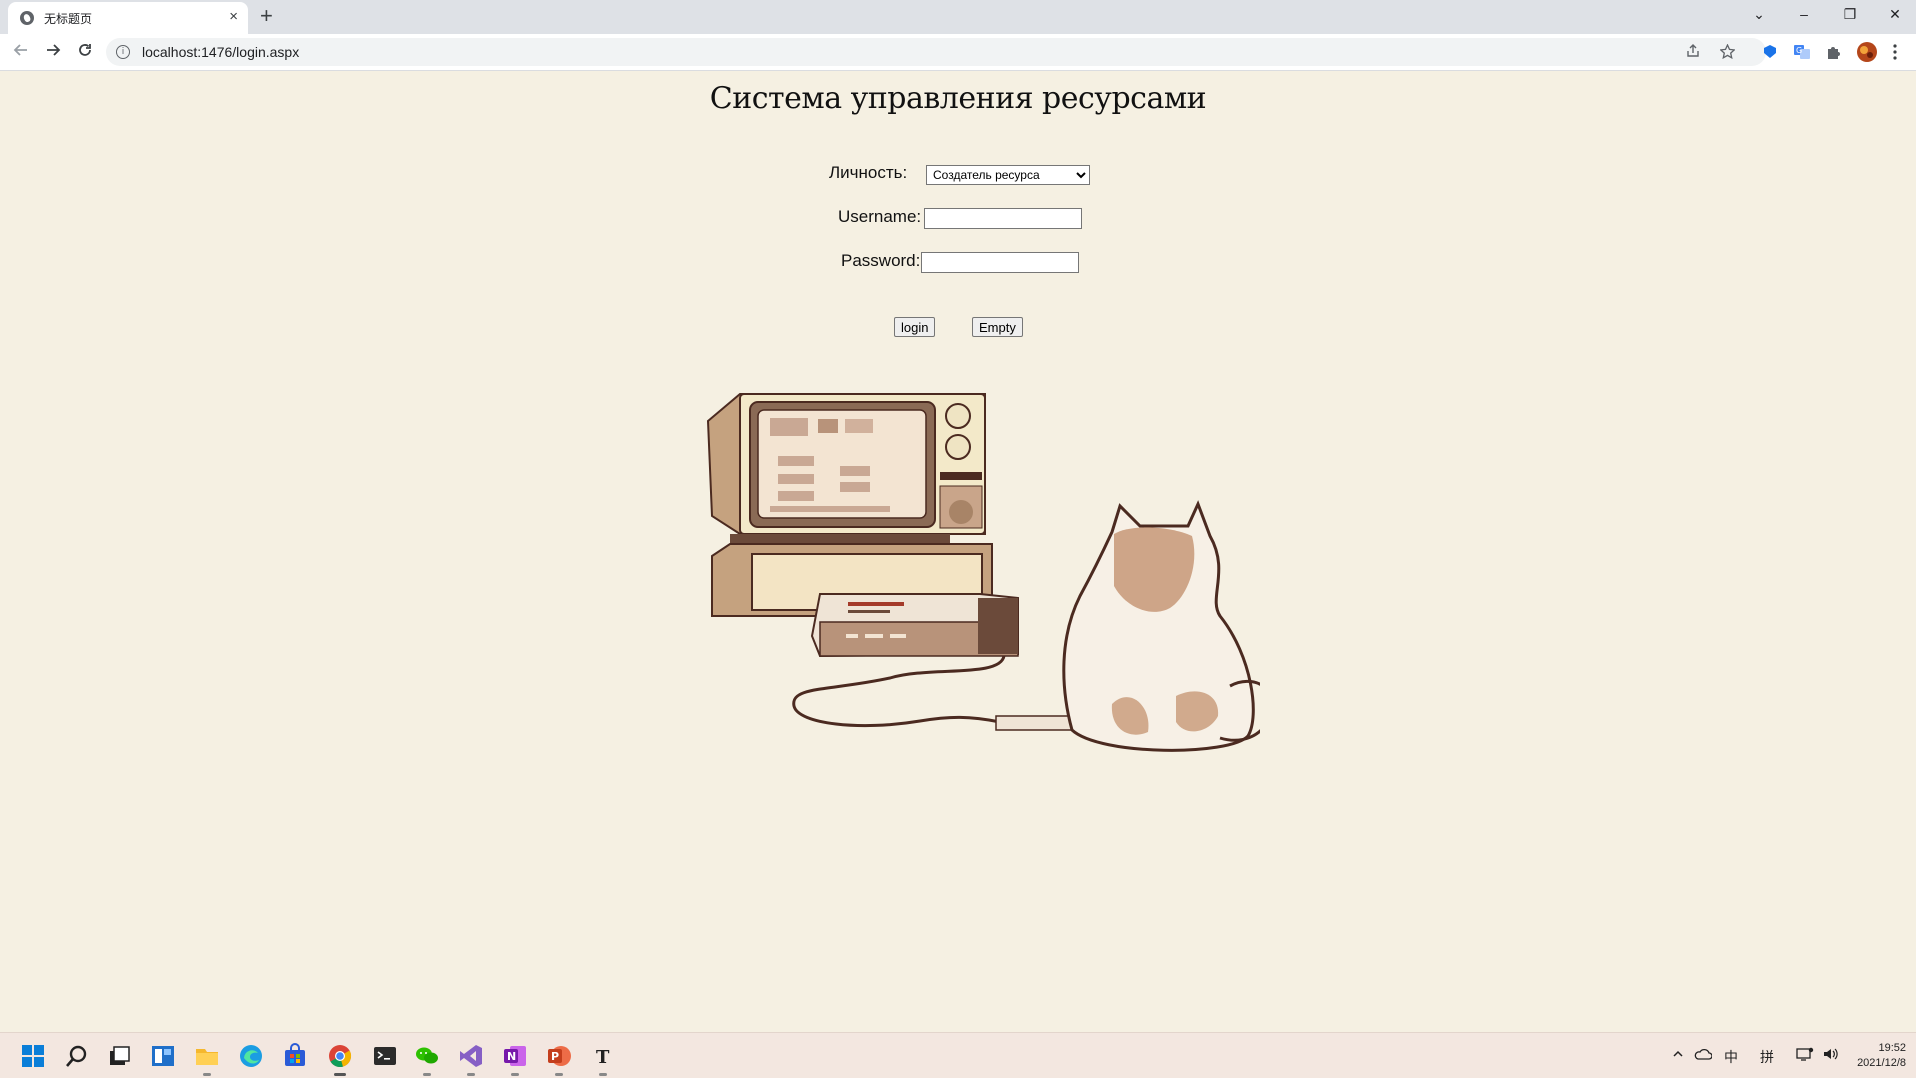 Image resolution: width=1916 pixels, height=1078 pixels. I want to click on windows-taskbar: N P T 中 拼 19:52 2021/12/8, so click(958, 1055).